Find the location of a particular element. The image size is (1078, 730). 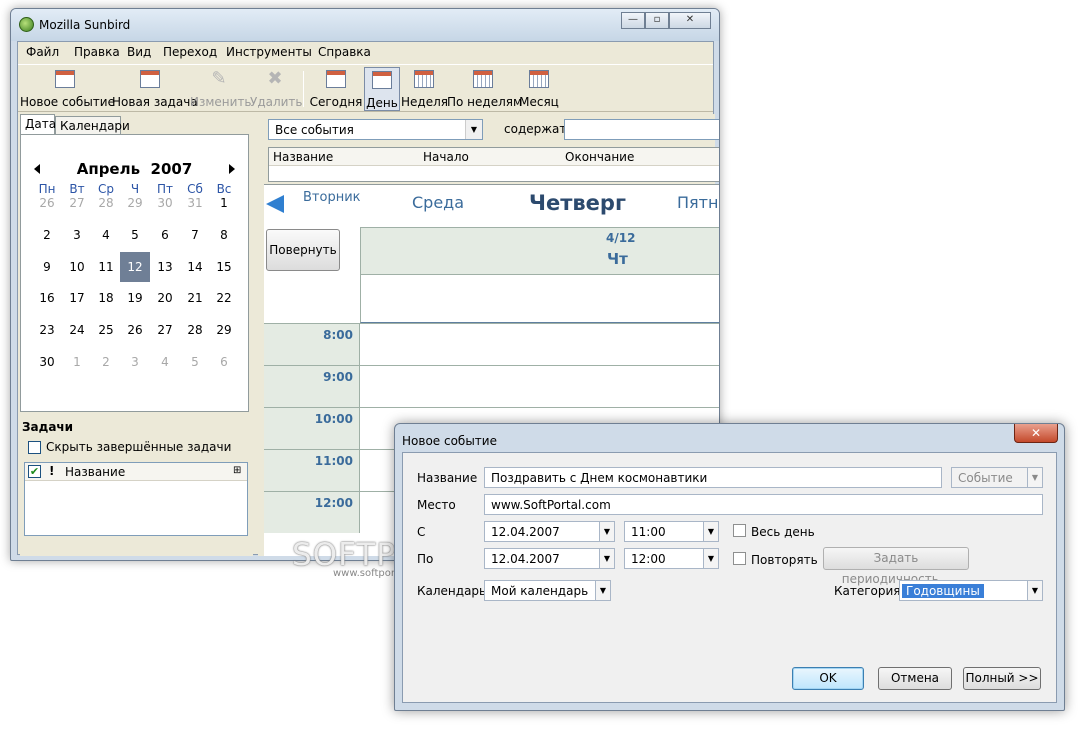

delete-button: ✖ Удалить is located at coordinates (276, 89).